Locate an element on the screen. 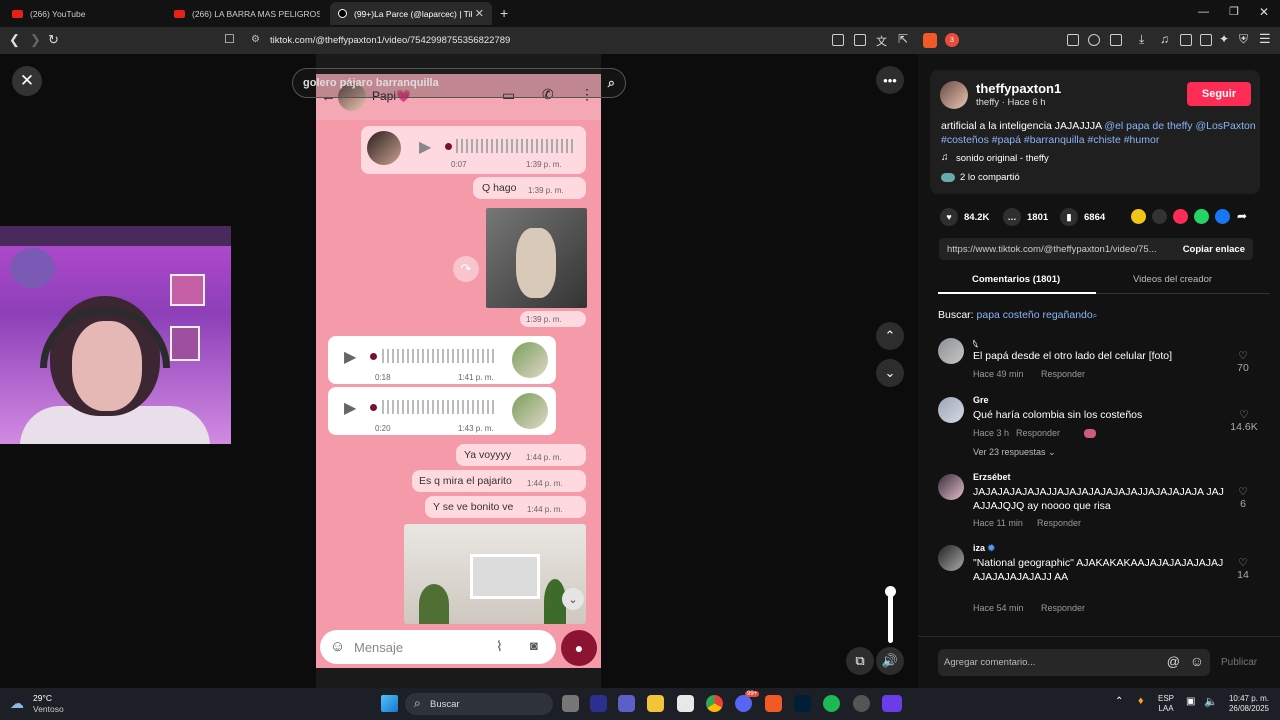 The height and width of the screenshot is (720, 1280). clock: 10:47 p. m. 26/08/2025 is located at coordinates (1249, 704).